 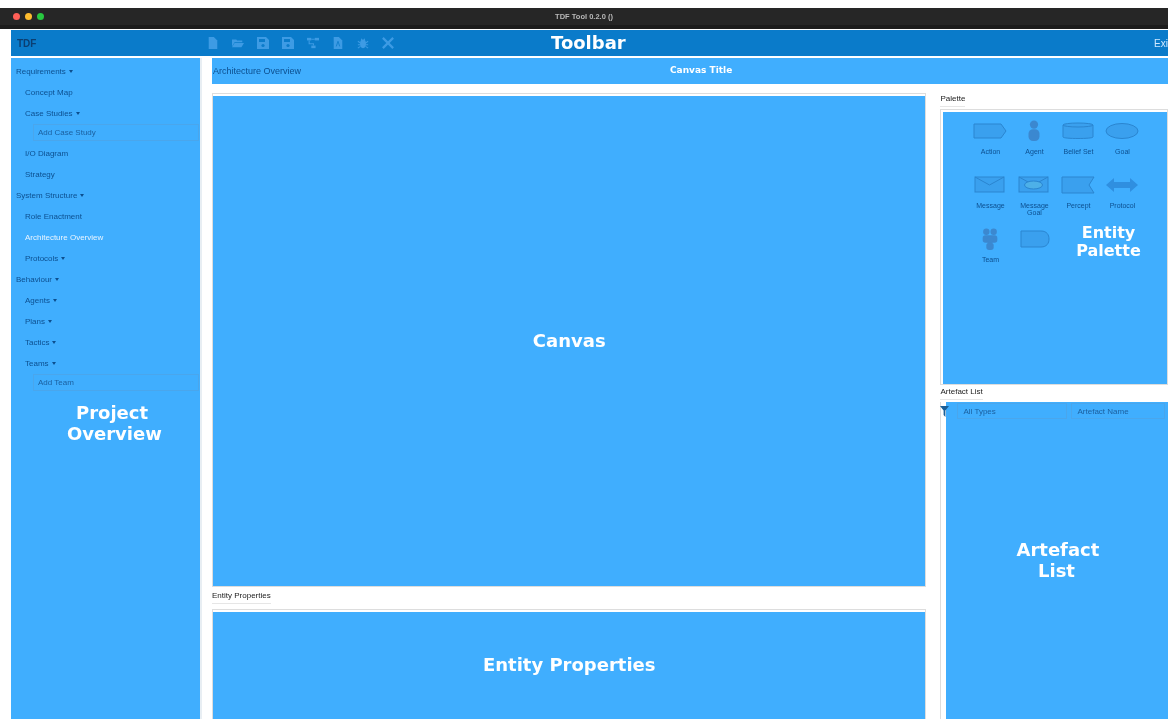 What do you see at coordinates (238, 43) in the screenshot?
I see `folder-icon` at bounding box center [238, 43].